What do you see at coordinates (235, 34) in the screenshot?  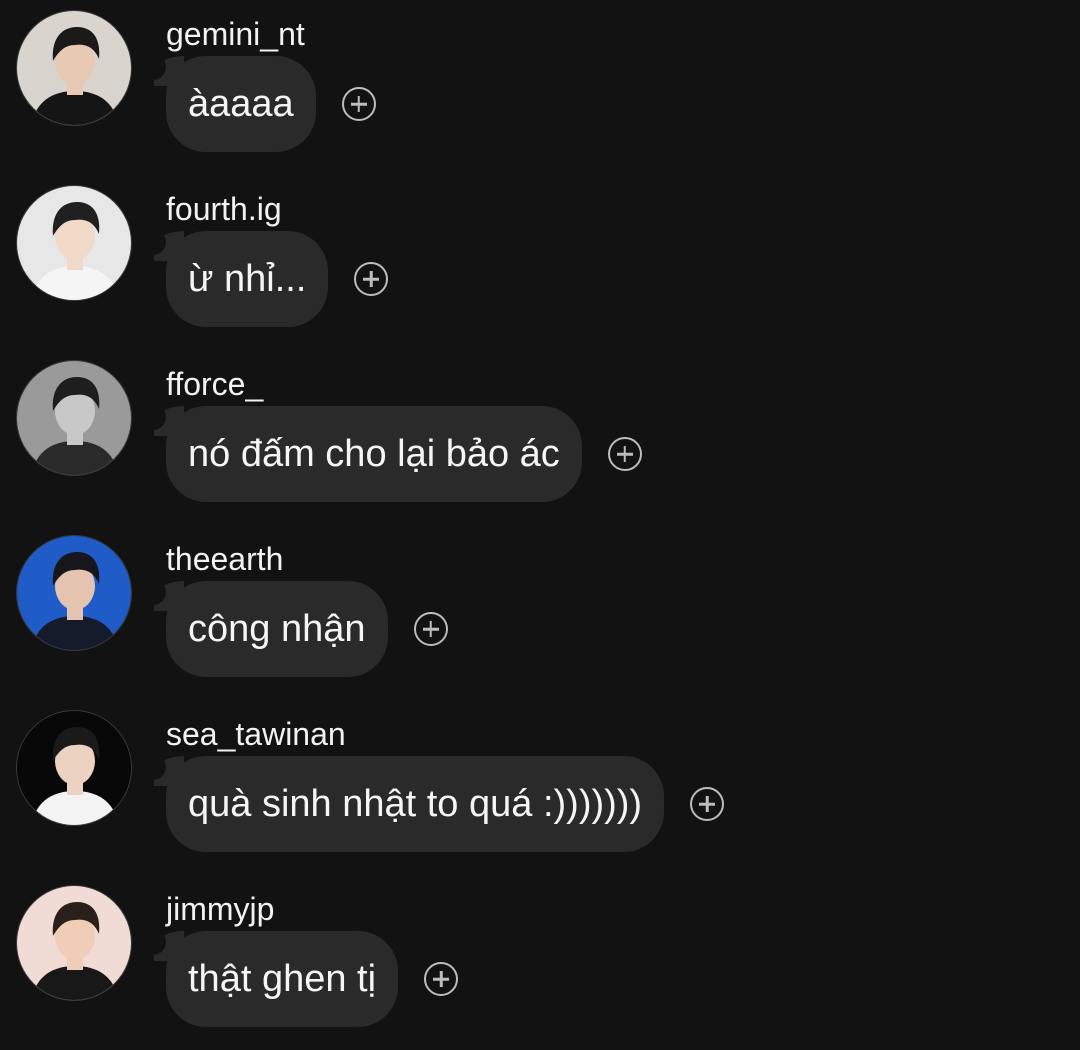 I see `username: gemini_nt` at bounding box center [235, 34].